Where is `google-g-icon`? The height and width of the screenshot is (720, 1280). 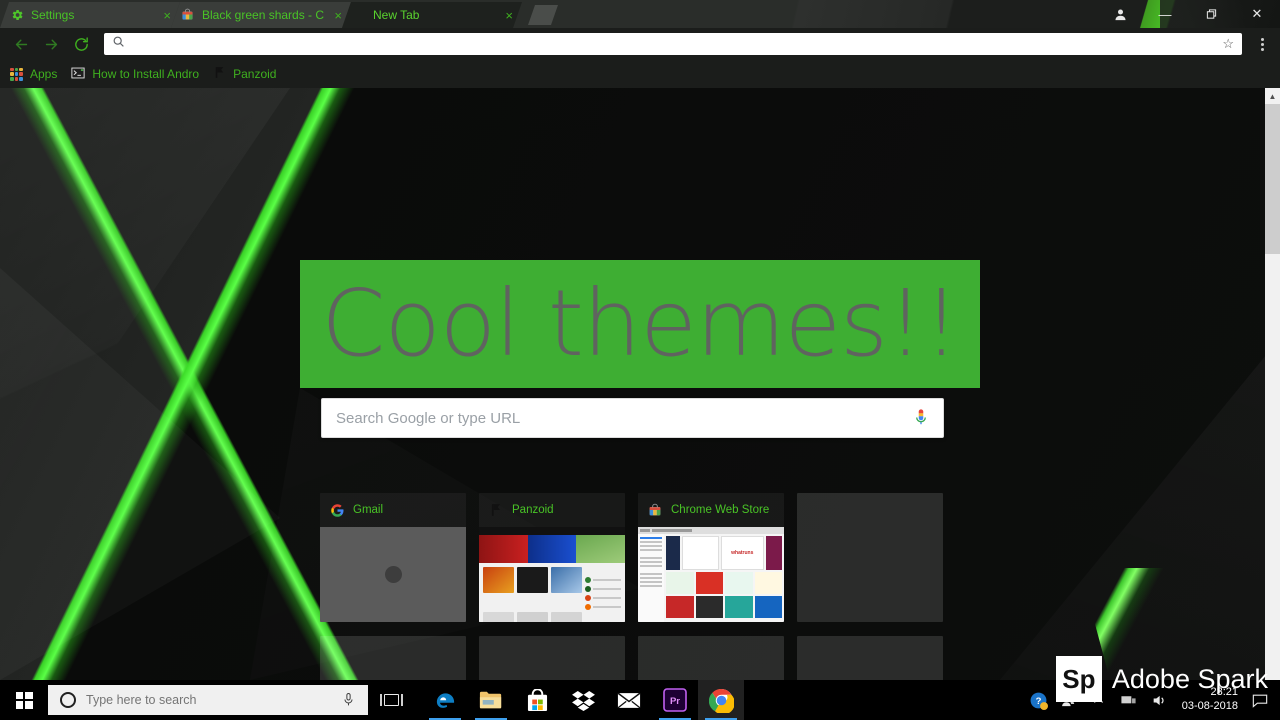
google-g-icon is located at coordinates (337, 510).